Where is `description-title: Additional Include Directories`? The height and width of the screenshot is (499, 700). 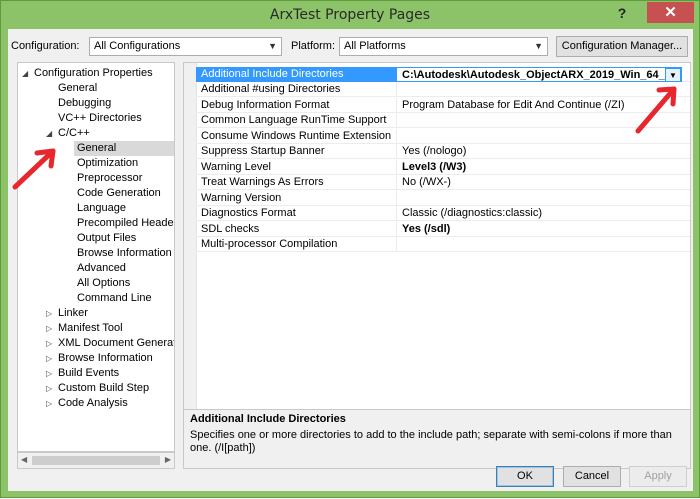
description-title: Additional Include Directories is located at coordinates (268, 419).